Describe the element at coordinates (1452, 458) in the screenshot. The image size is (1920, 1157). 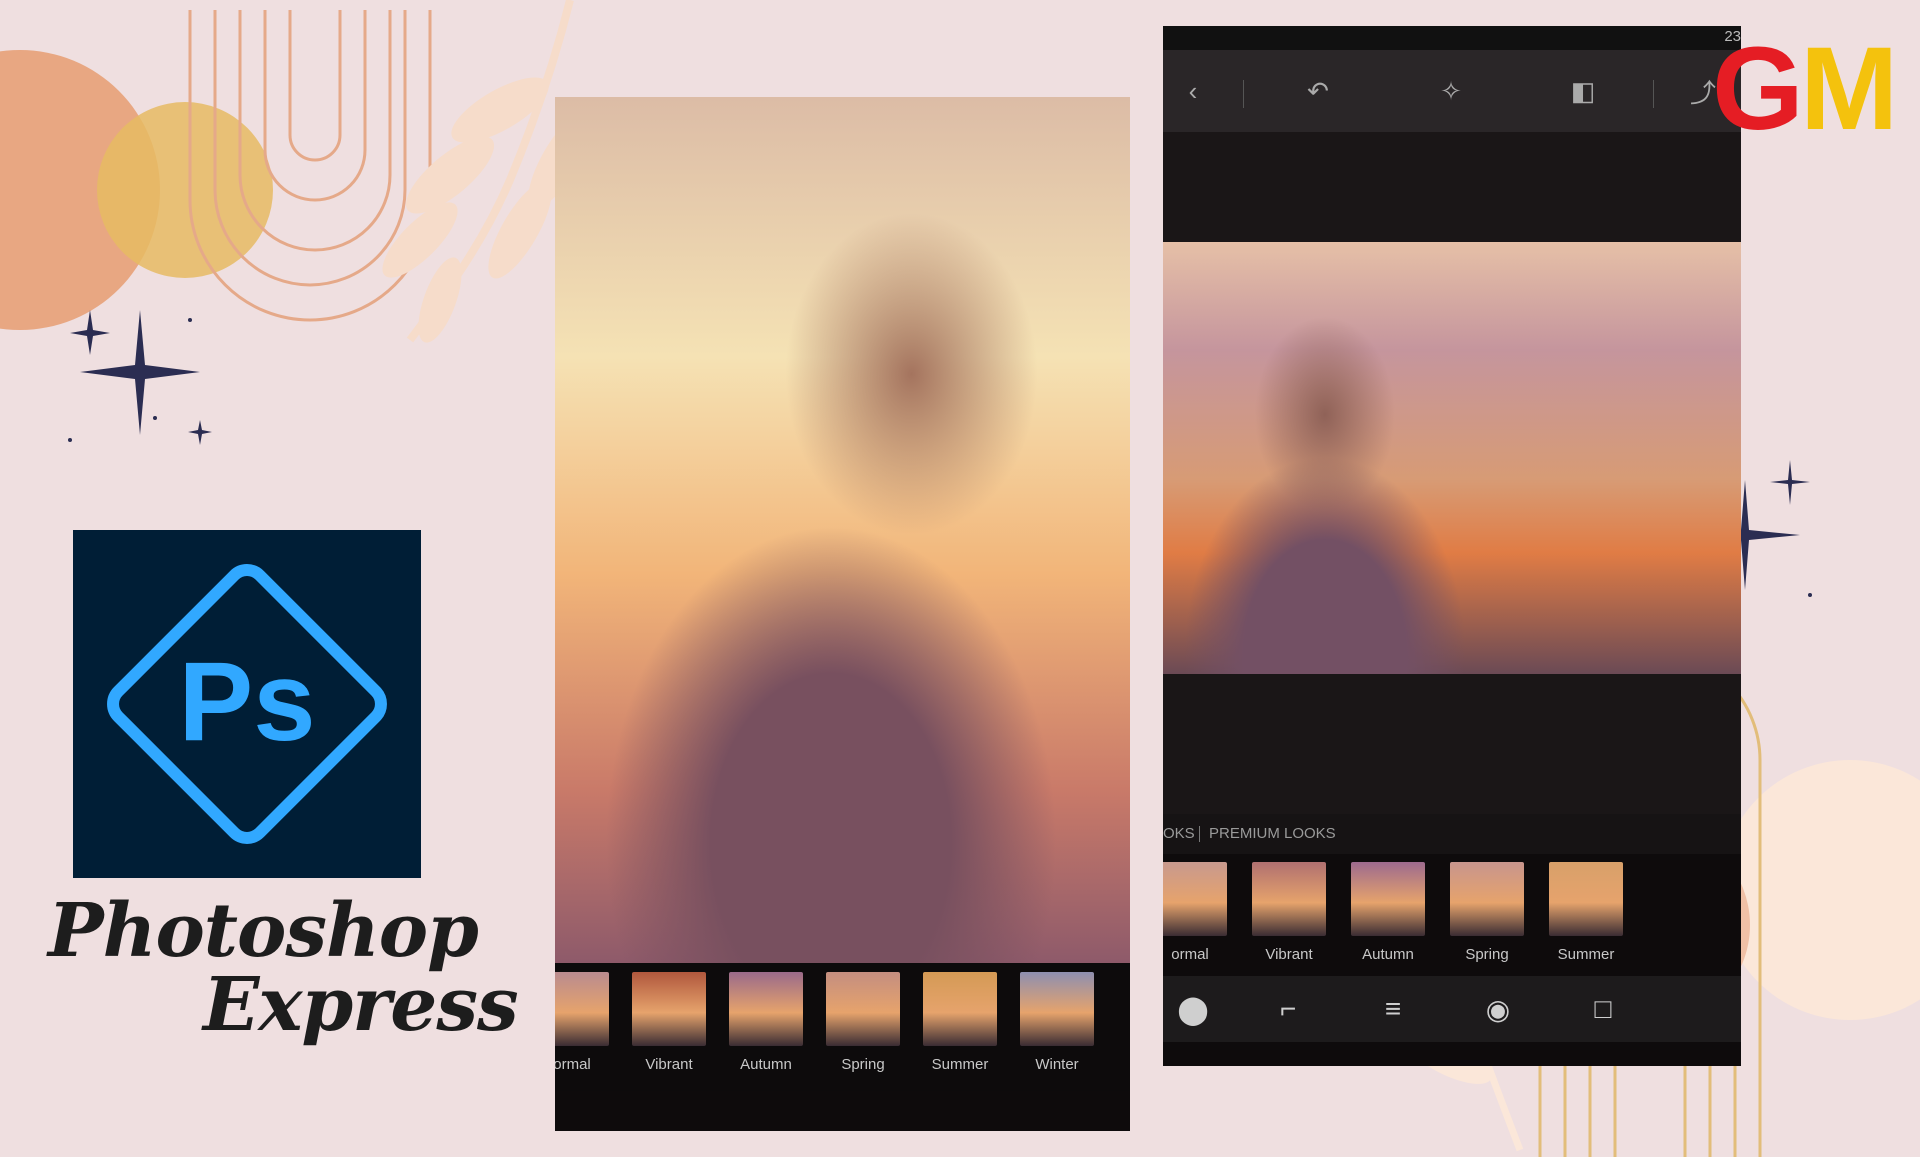
I see `edited-photo-preview` at that location.